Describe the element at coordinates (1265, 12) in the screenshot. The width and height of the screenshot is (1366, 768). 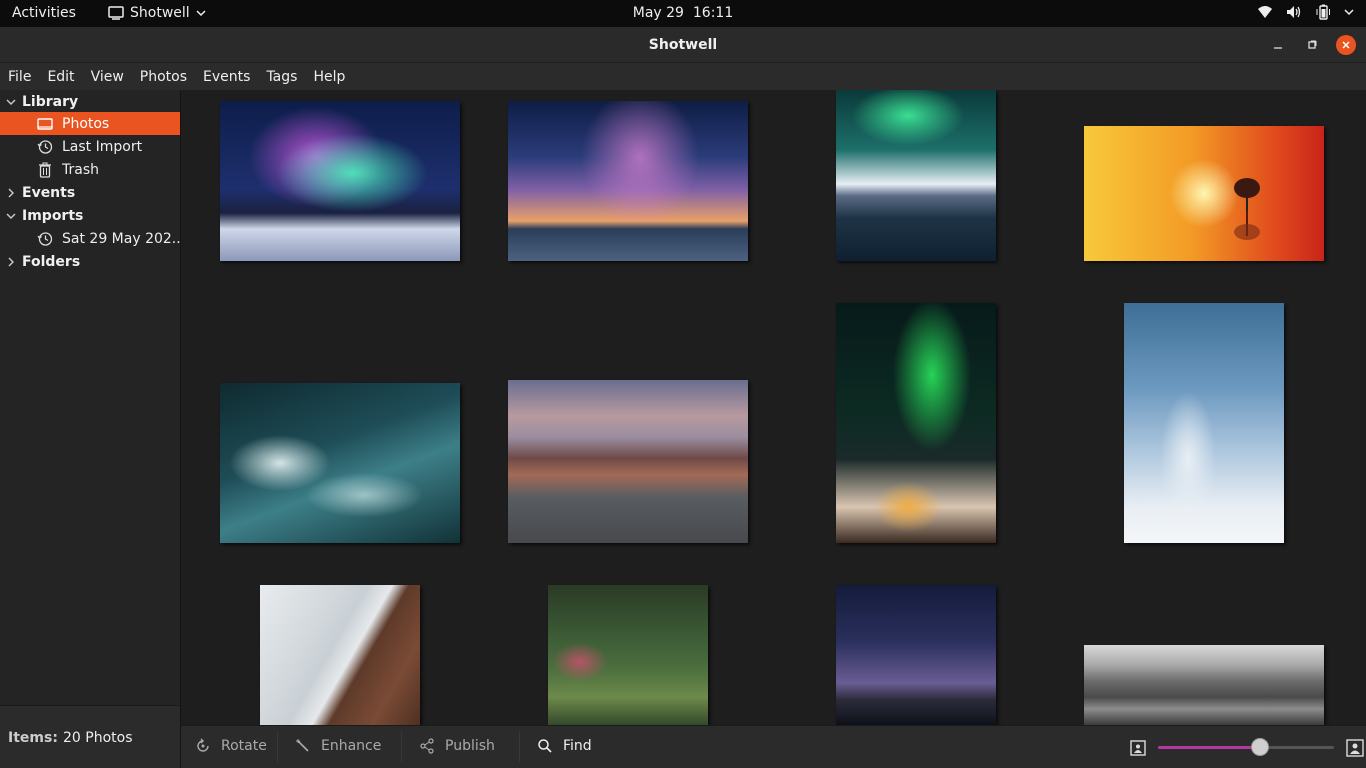
I see `wifi-icon` at that location.